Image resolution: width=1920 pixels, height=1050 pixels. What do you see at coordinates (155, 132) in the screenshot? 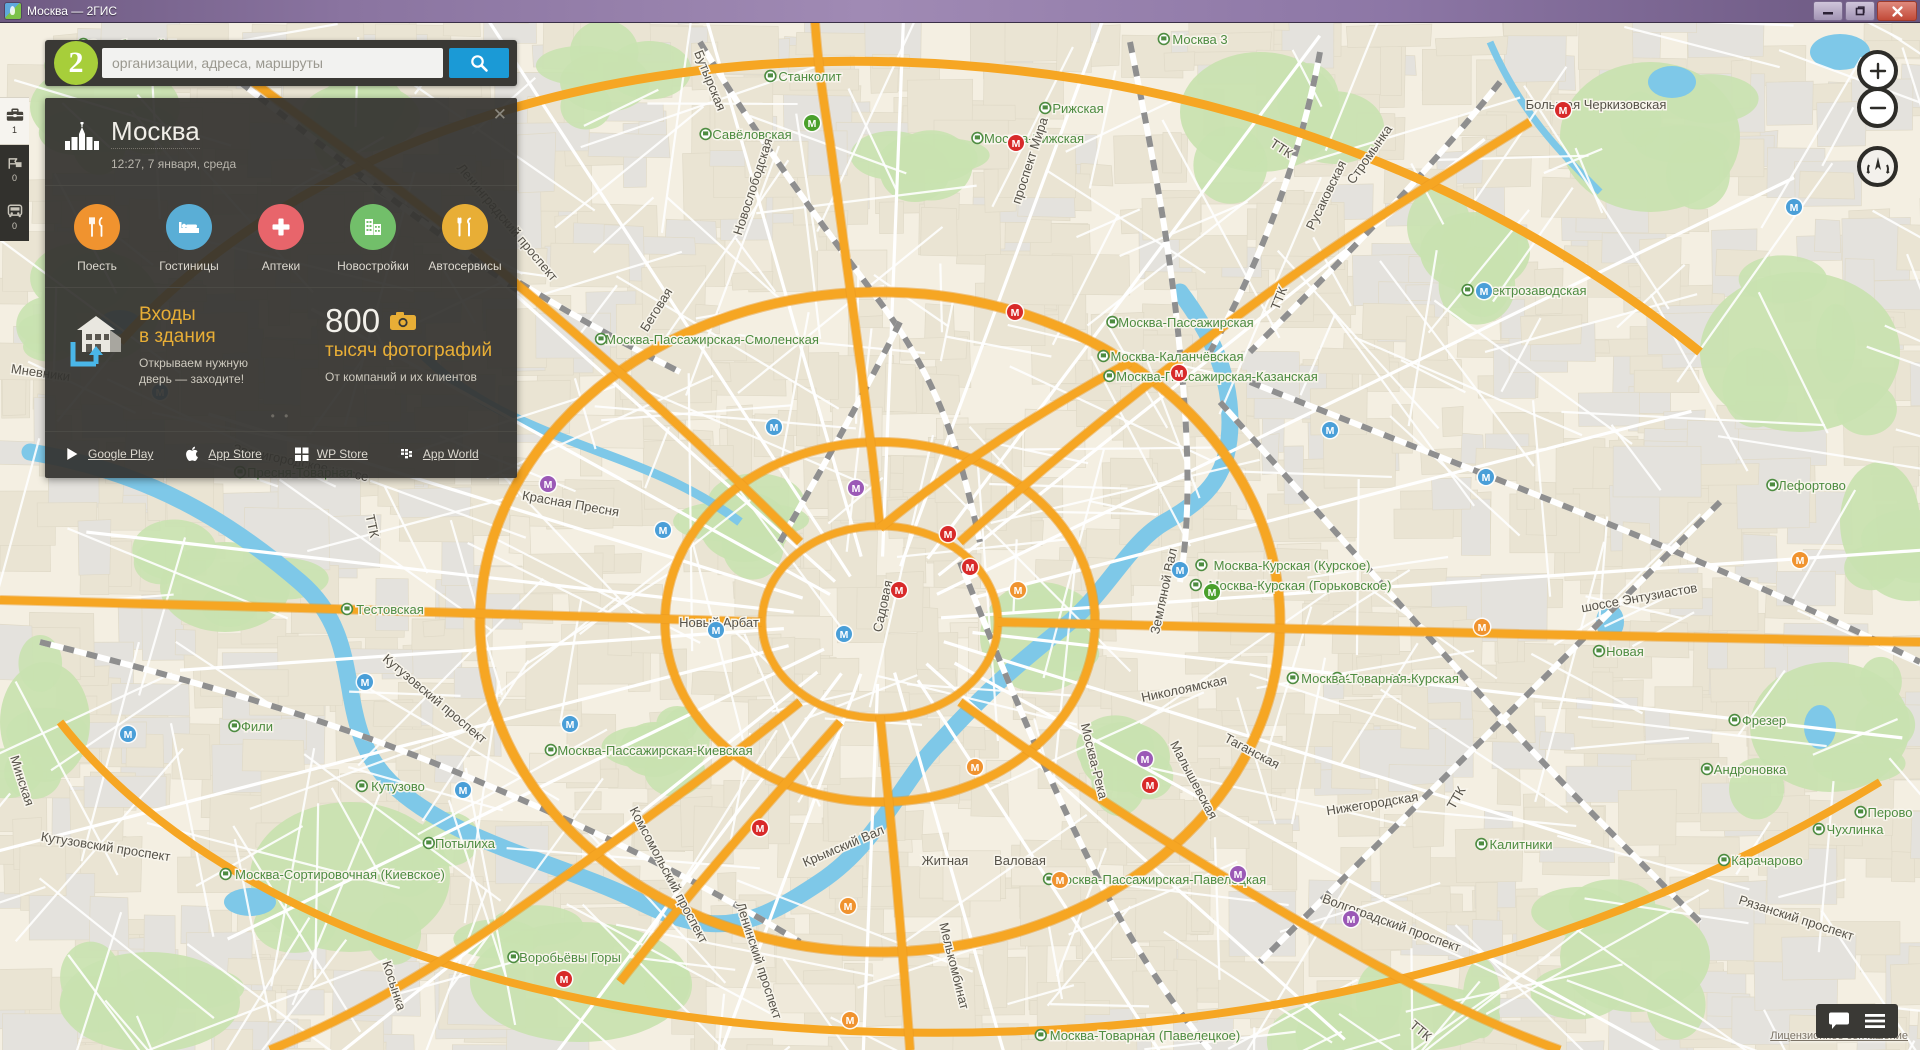
I see `city-name: Москва` at bounding box center [155, 132].